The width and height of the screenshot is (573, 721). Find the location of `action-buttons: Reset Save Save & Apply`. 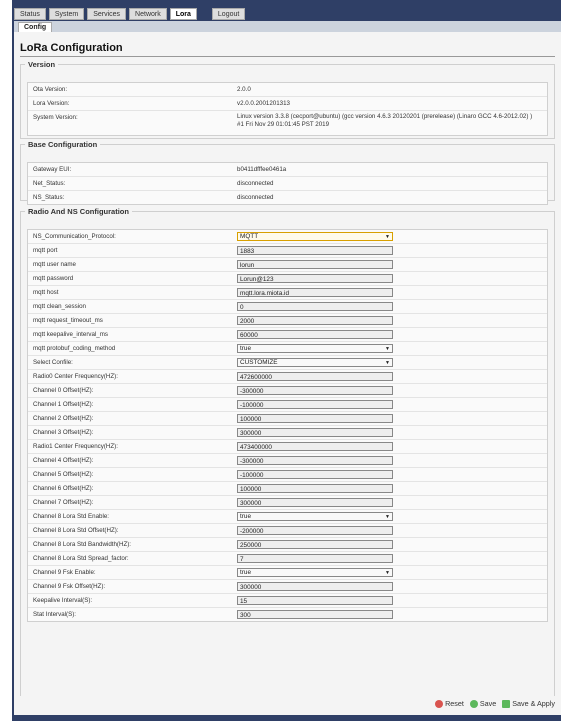

action-buttons: Reset Save Save & Apply is located at coordinates (495, 703).